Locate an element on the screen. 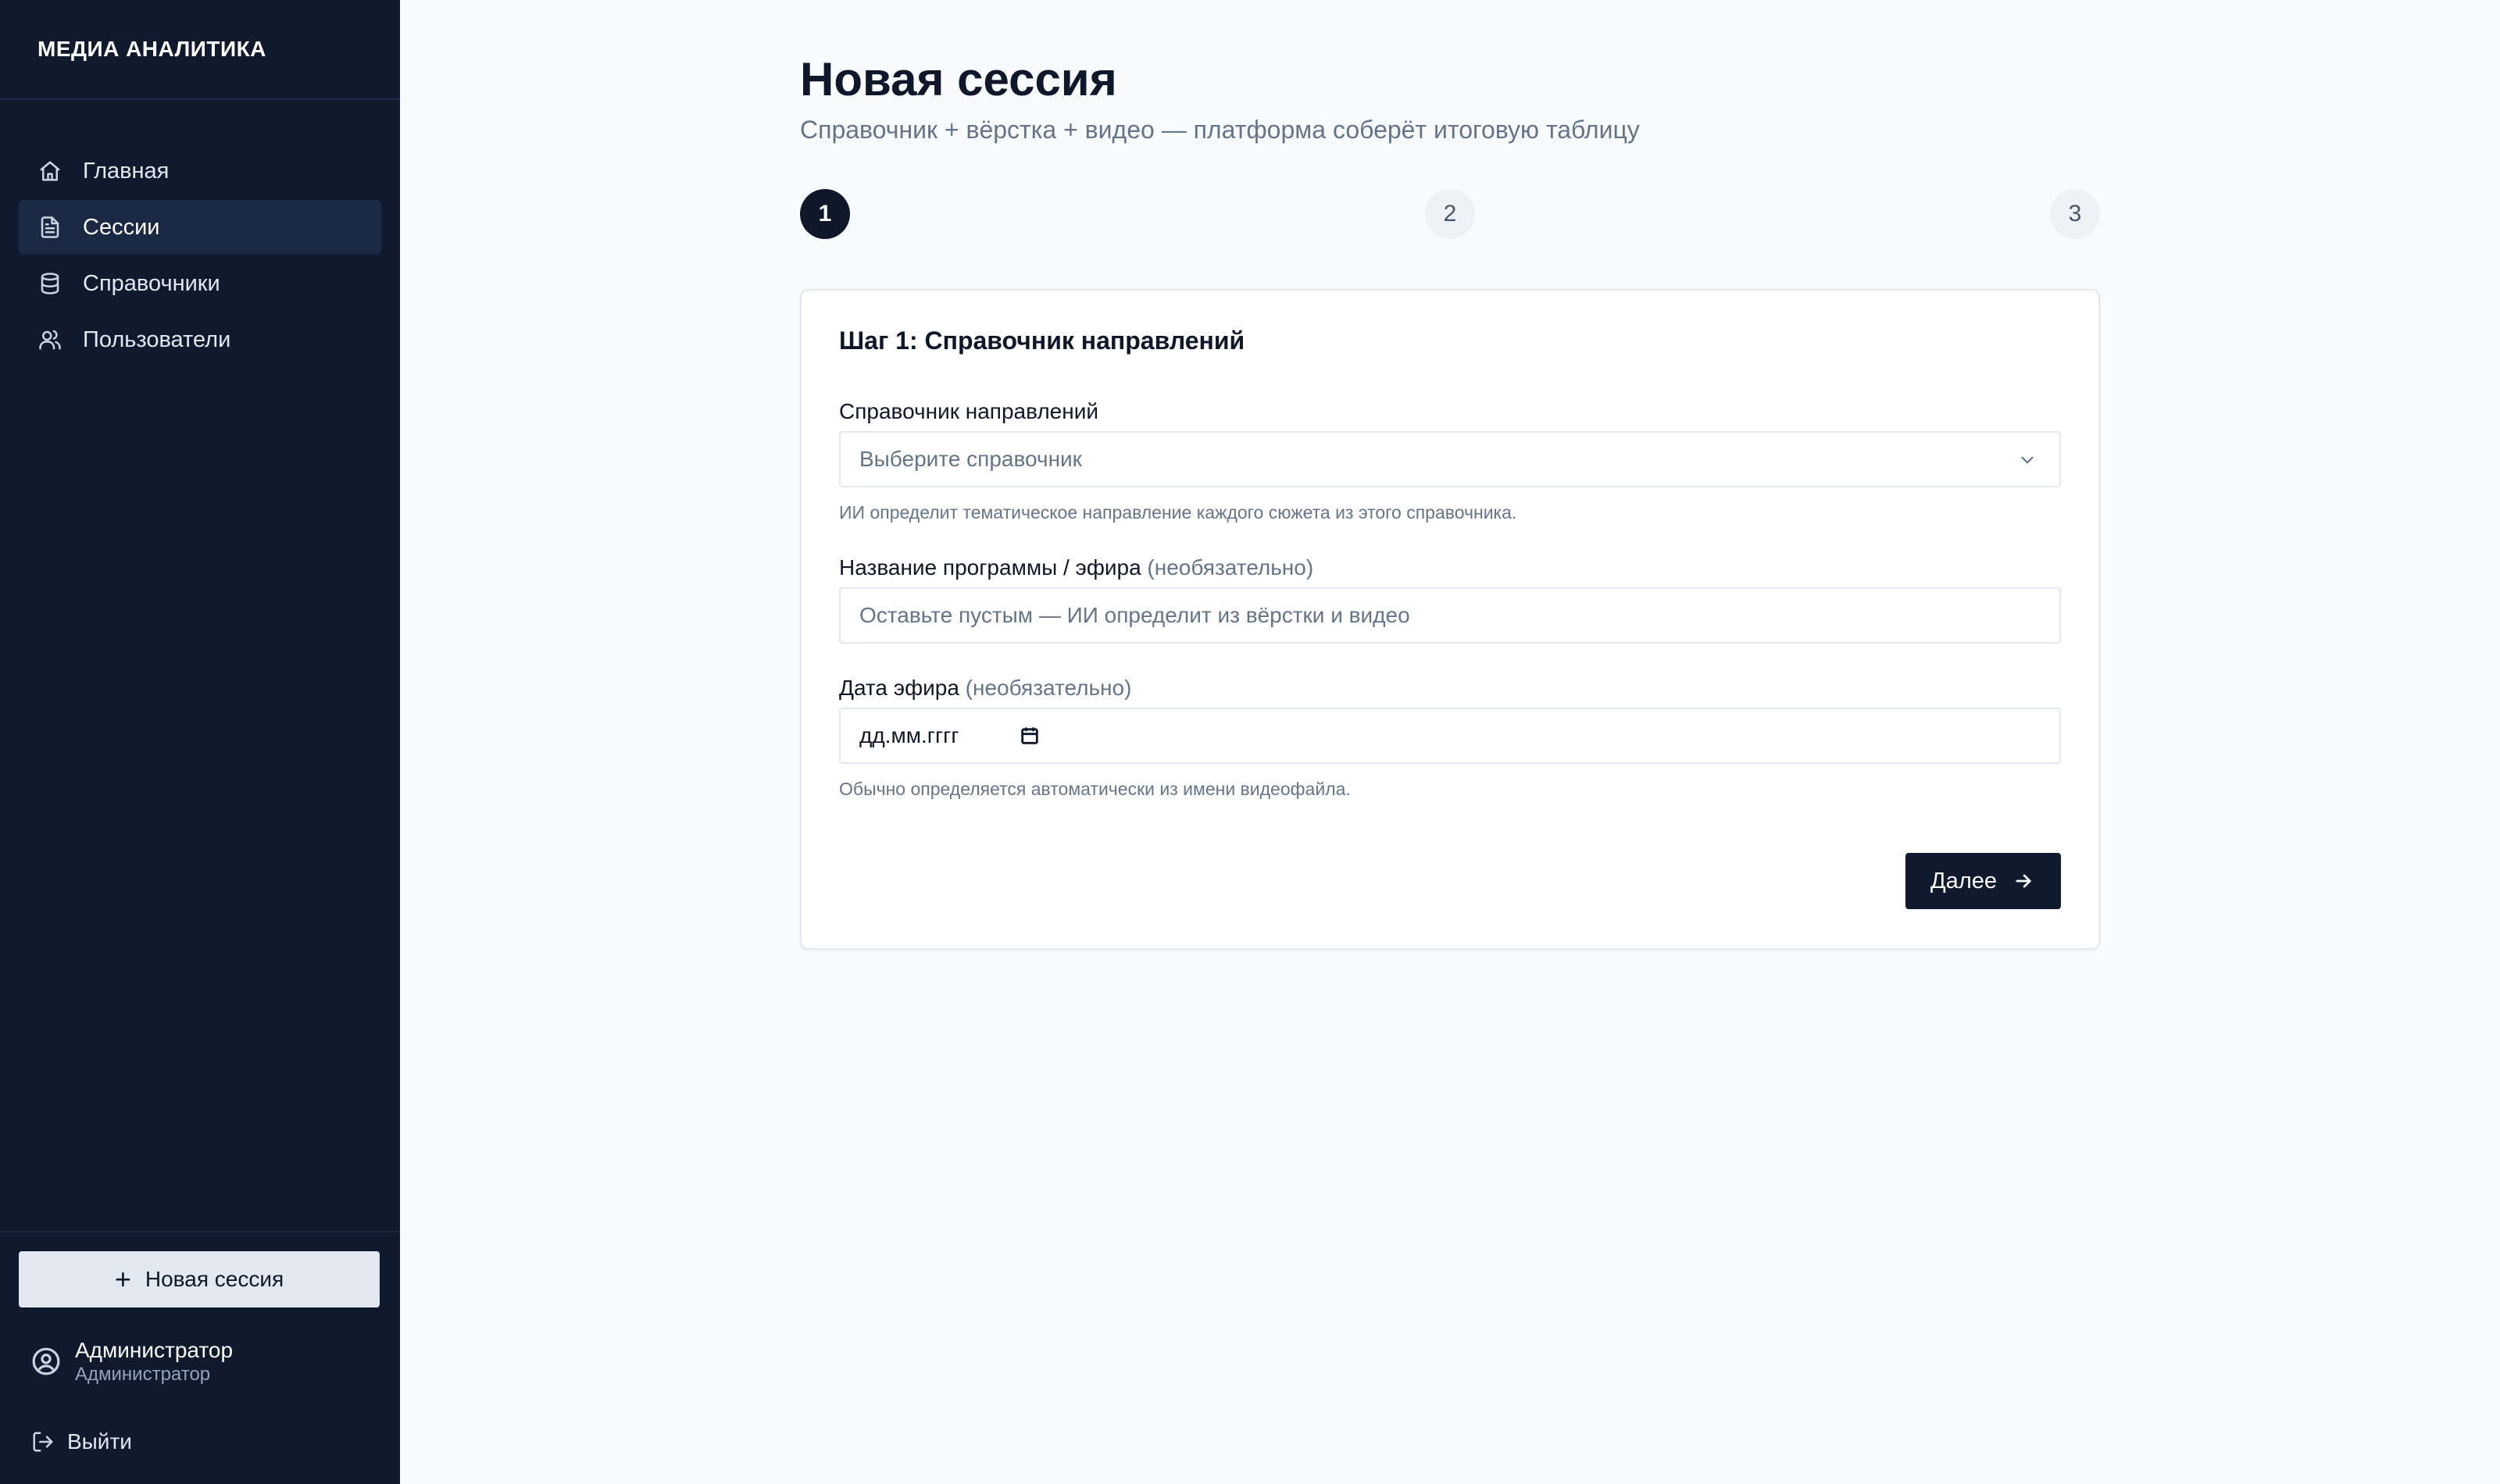 The height and width of the screenshot is (1484, 2500). sidebar-item-label: Сессии is located at coordinates (122, 227).